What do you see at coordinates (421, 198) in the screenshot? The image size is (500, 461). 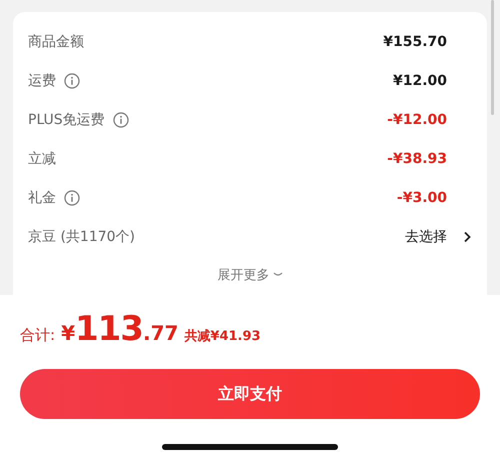 I see `amount-value: -¥3.00` at bounding box center [421, 198].